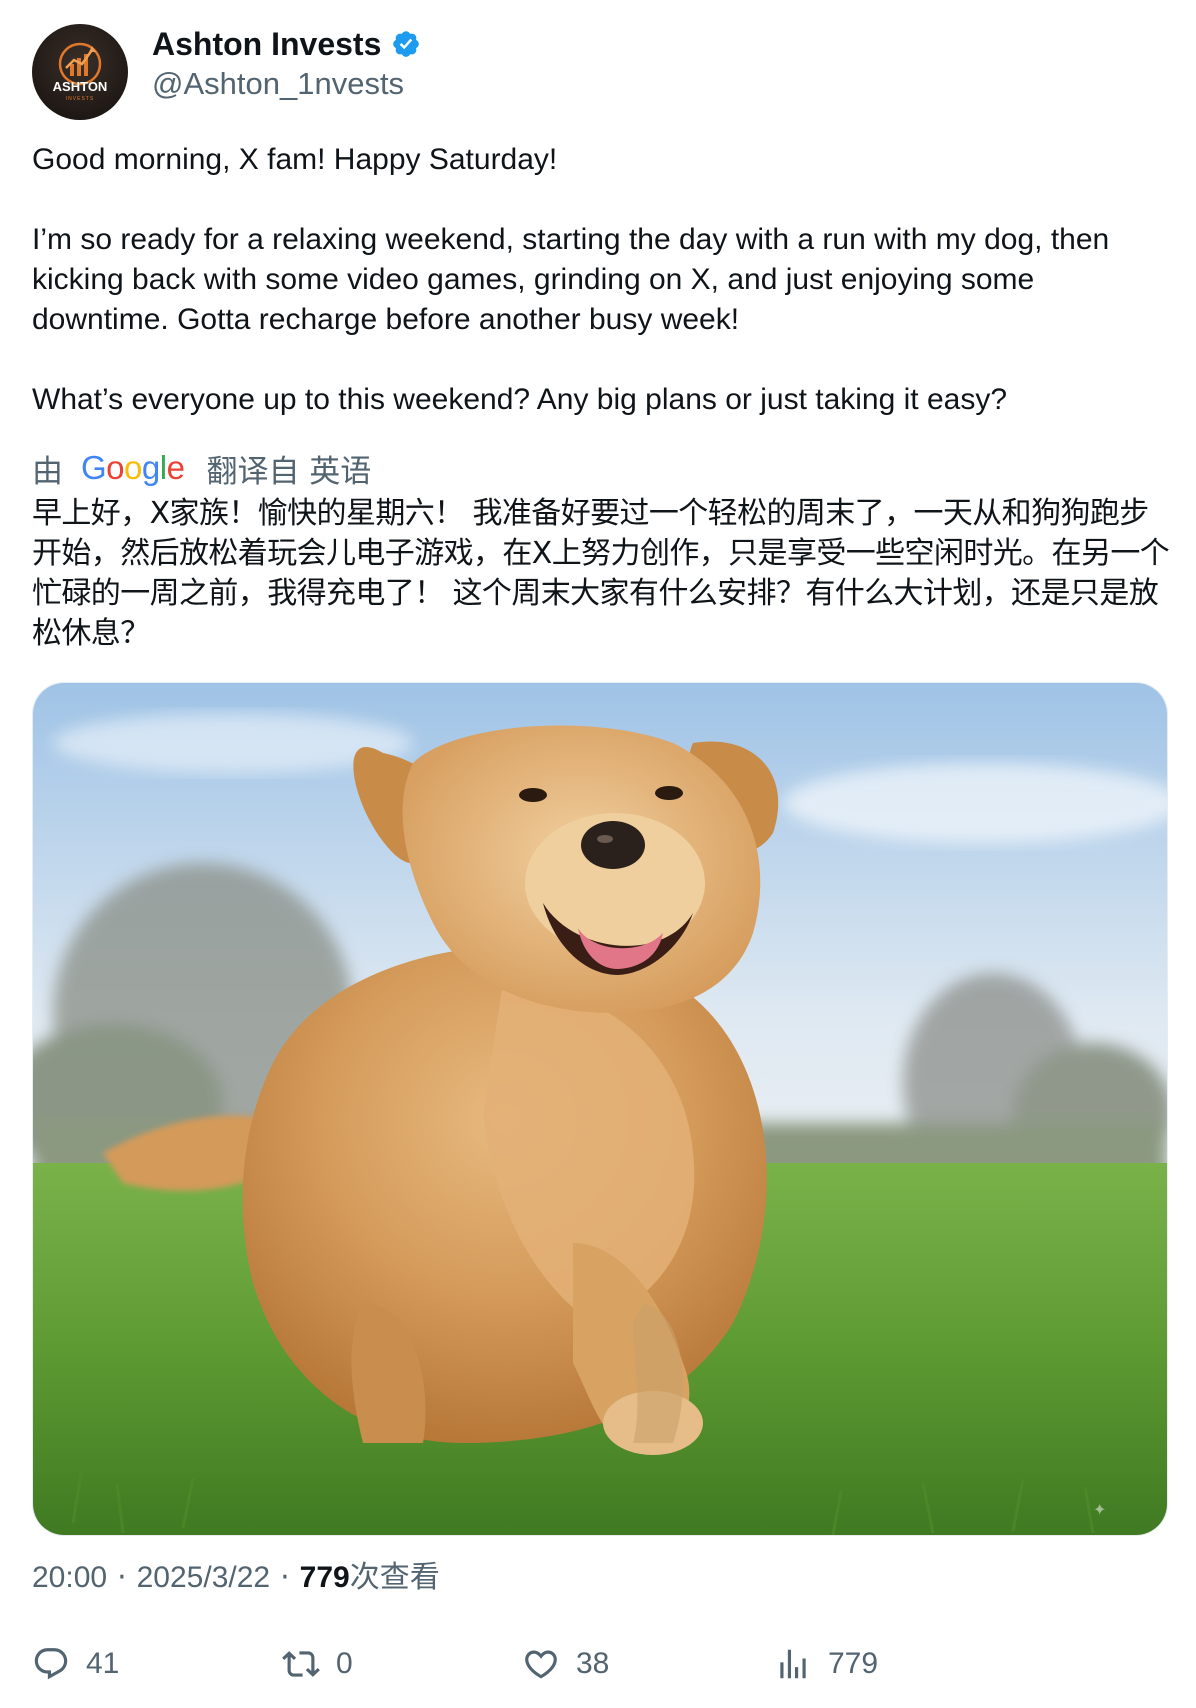 This screenshot has width=1196, height=1708. I want to click on display-name: Ashton Invests, so click(266, 44).